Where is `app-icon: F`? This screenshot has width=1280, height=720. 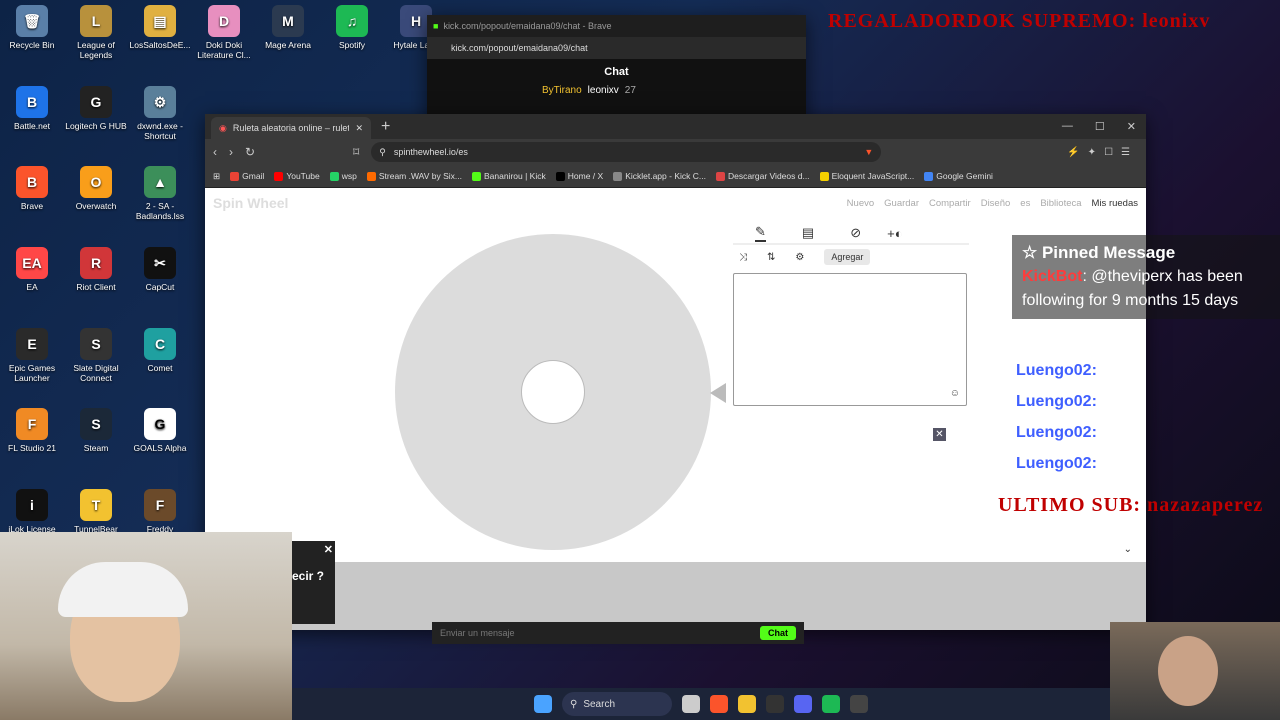
app-icon: F is located at coordinates (32, 424).